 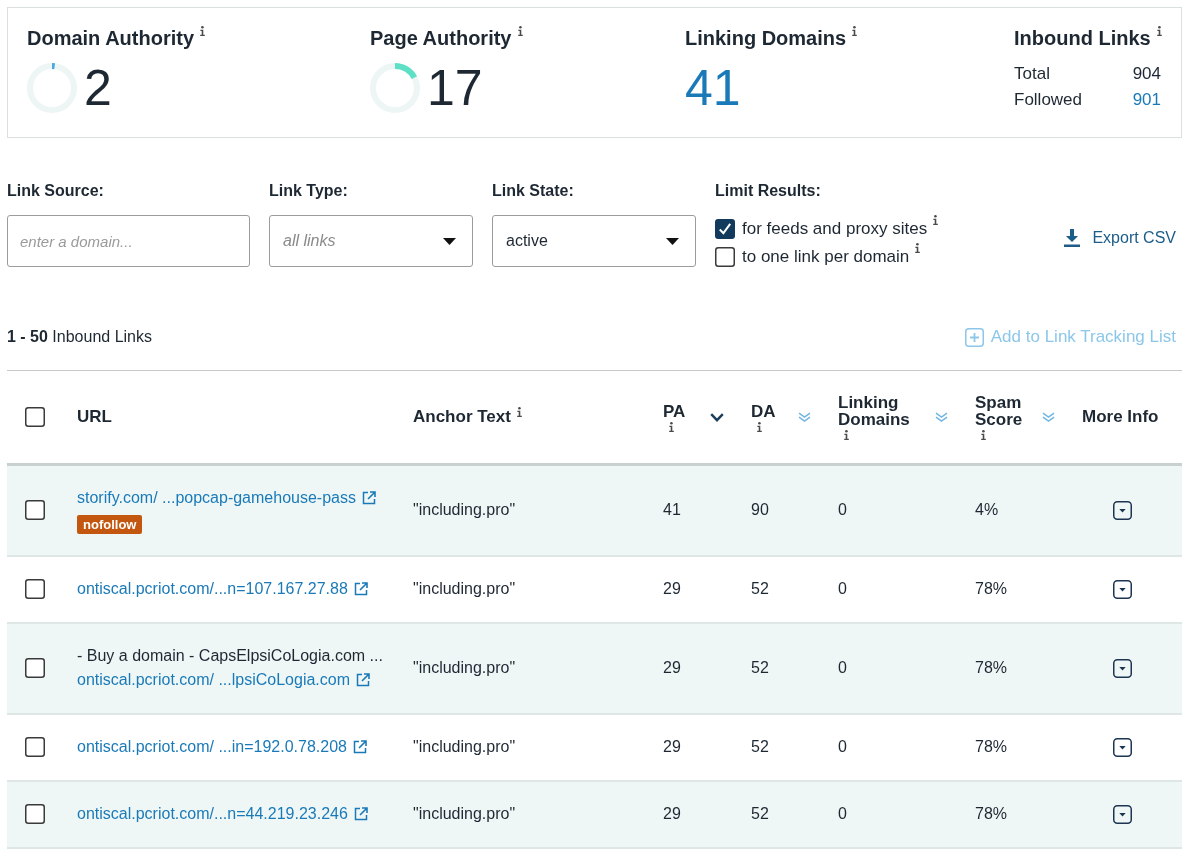 What do you see at coordinates (999, 411) in the screenshot?
I see `column-header: Spam Score` at bounding box center [999, 411].